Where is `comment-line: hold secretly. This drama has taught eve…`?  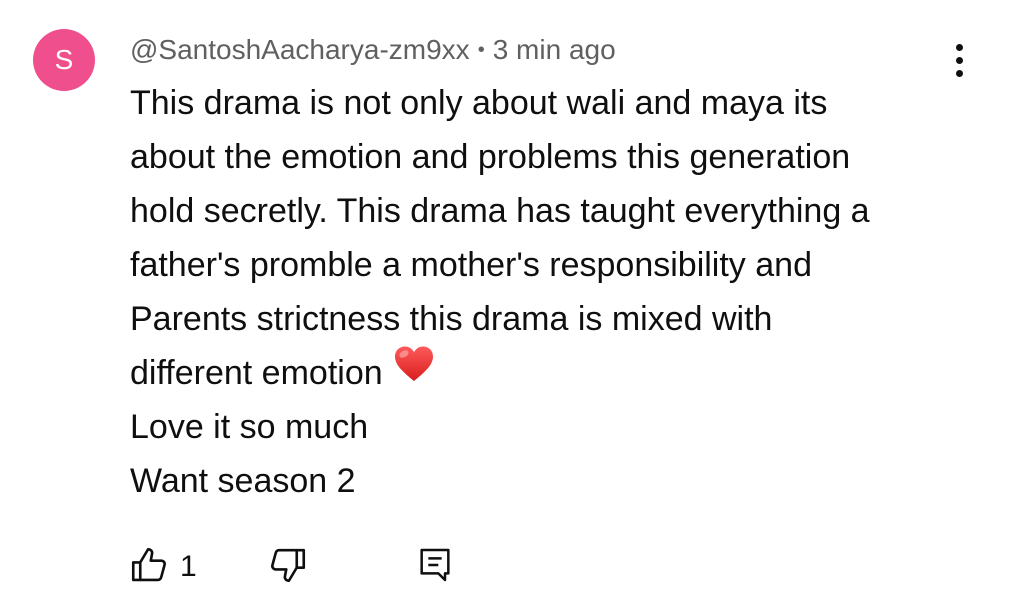
comment-line: hold secretly. This drama has taught eve… is located at coordinates (500, 211).